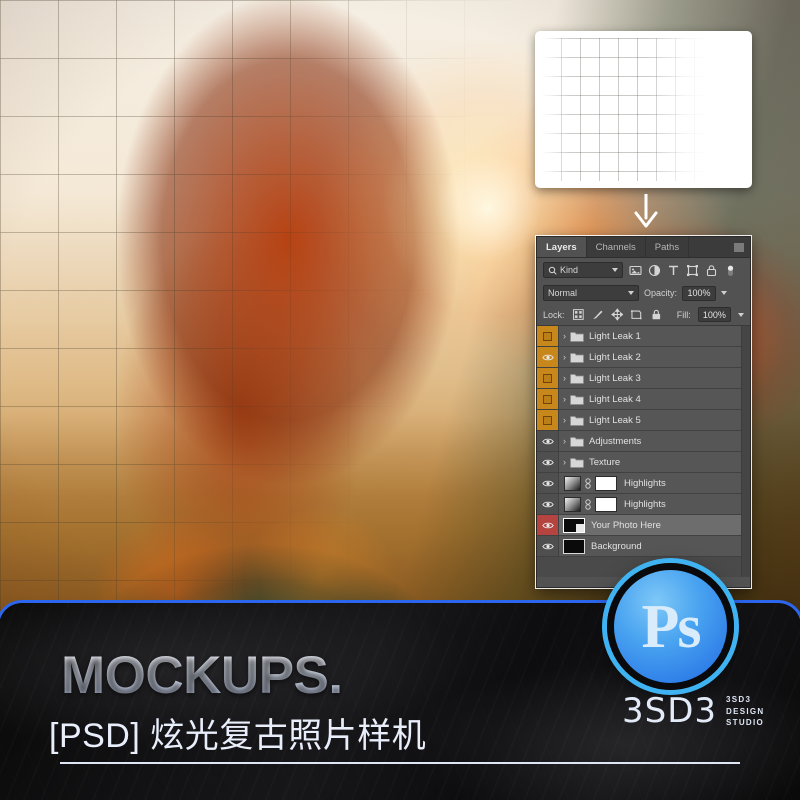  I want to click on opacity-input: 100%, so click(699, 293).